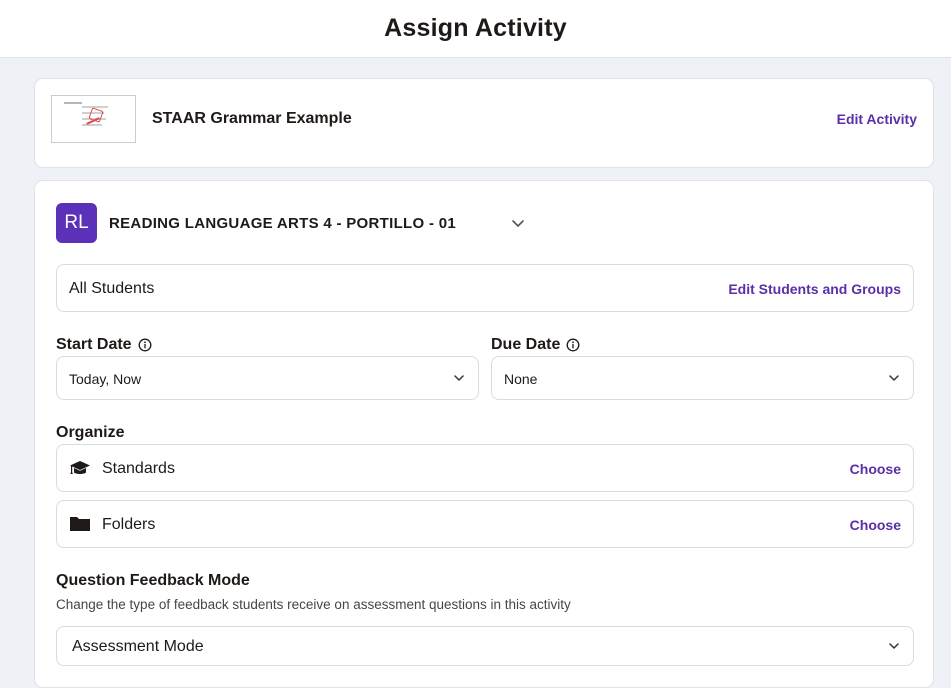 This screenshot has height=688, width=951. What do you see at coordinates (877, 119) in the screenshot?
I see `edit-activity-link: Edit Activity` at bounding box center [877, 119].